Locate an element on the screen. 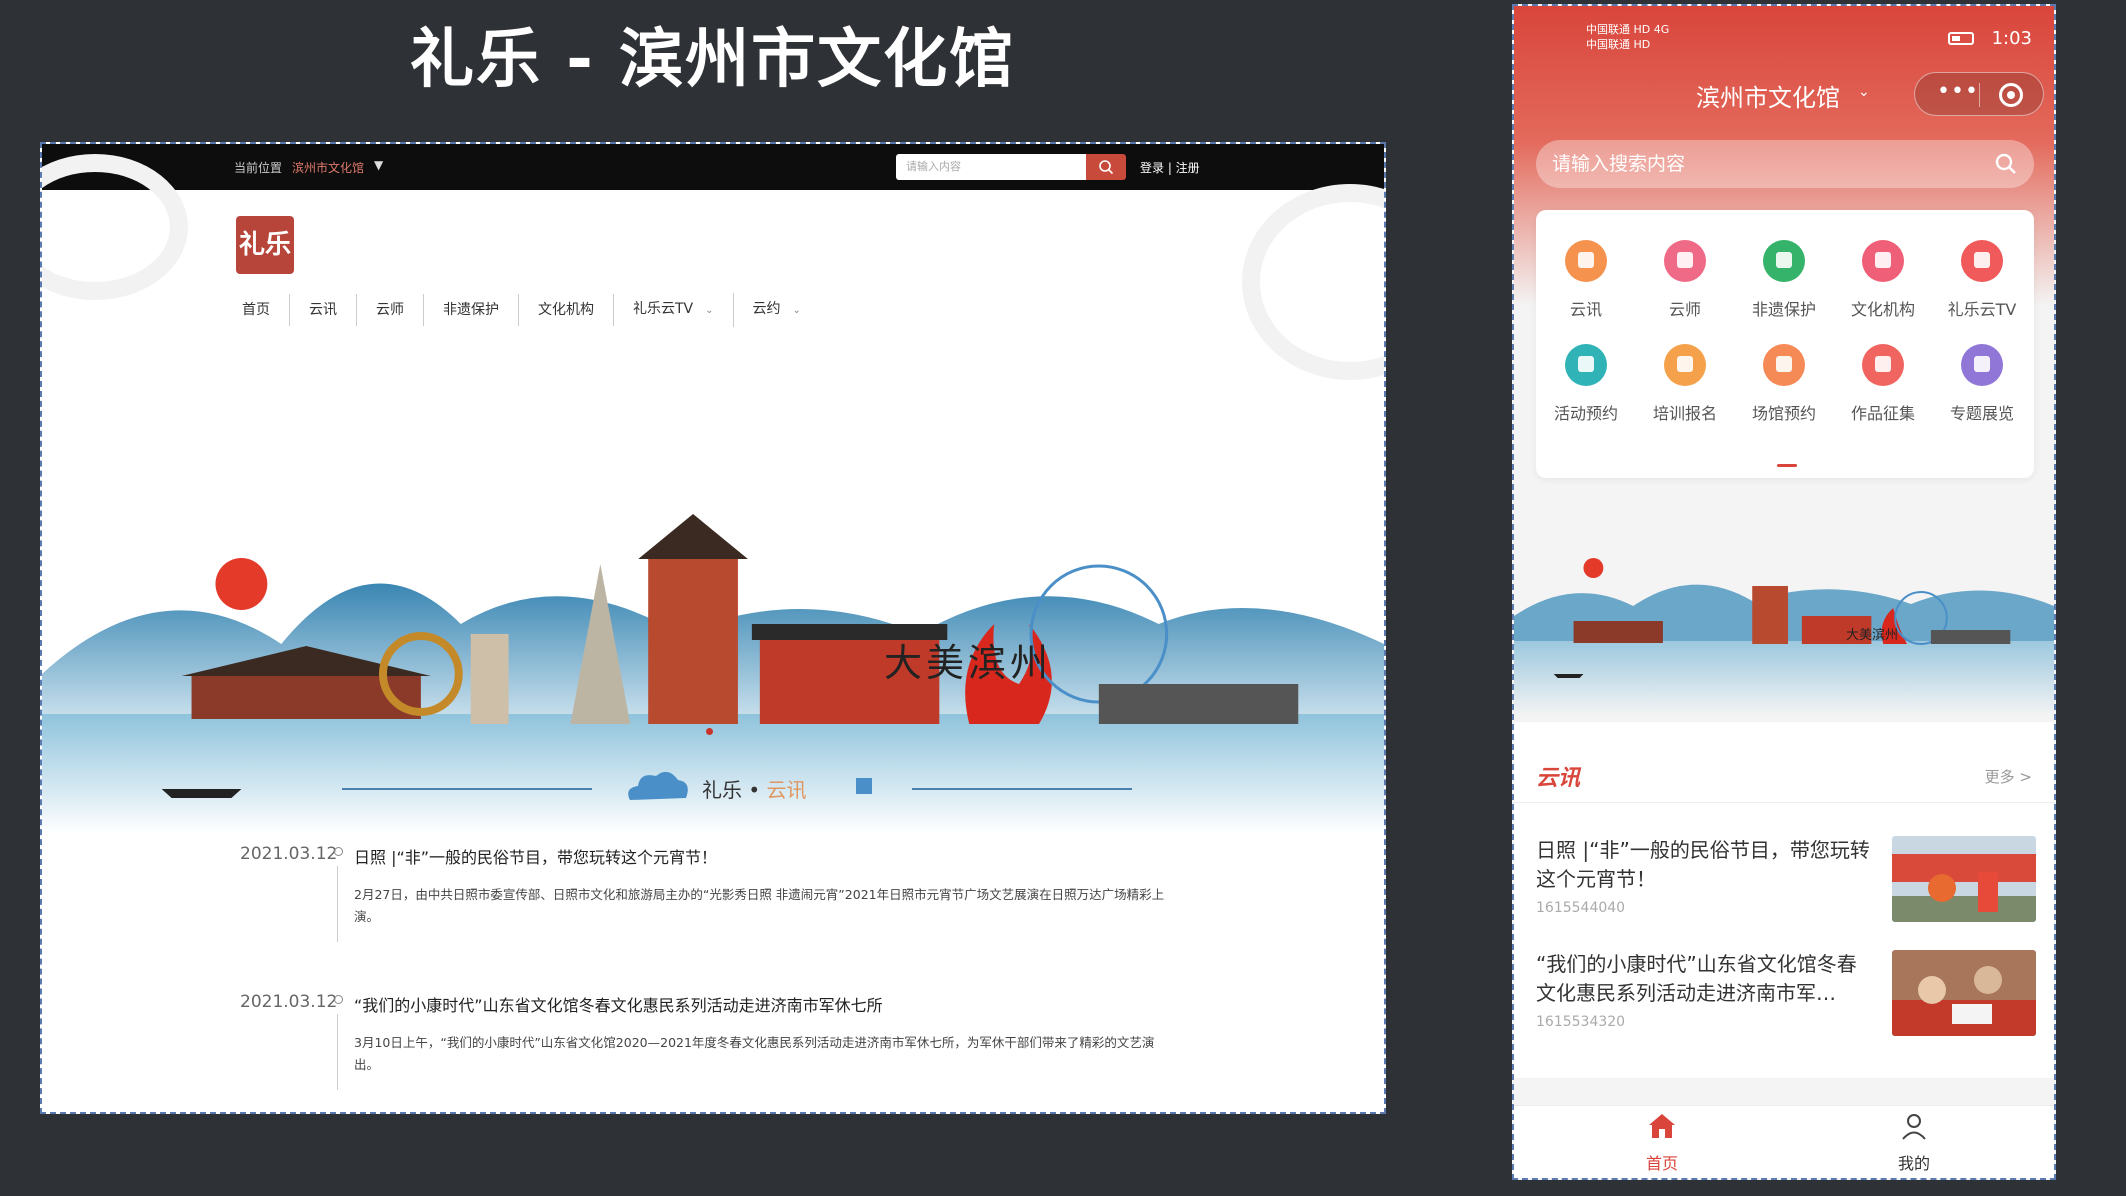 The width and height of the screenshot is (2126, 1196). grid-label: 云讯 is located at coordinates (1585, 309).